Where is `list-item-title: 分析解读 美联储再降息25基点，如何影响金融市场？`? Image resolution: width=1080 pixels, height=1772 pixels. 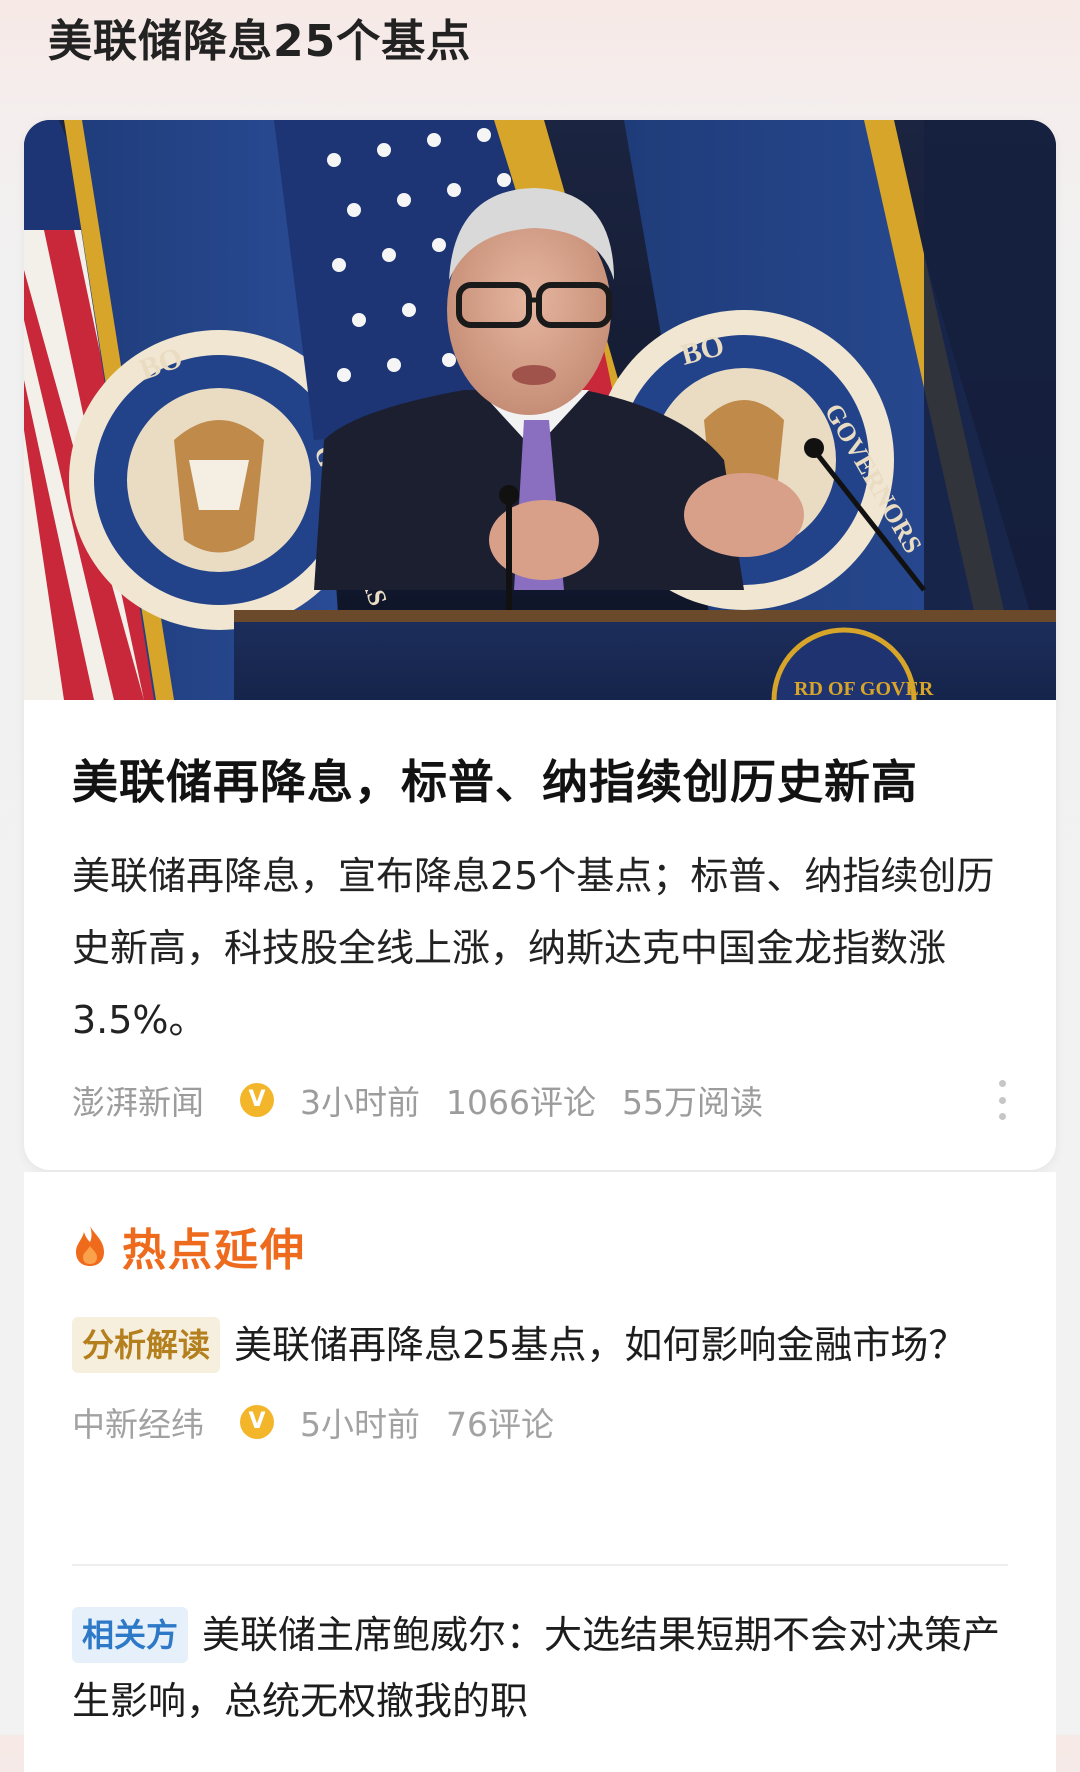
list-item-title: 分析解读 美联储再降息25基点，如何影响金融市场？ is located at coordinates (547, 1345).